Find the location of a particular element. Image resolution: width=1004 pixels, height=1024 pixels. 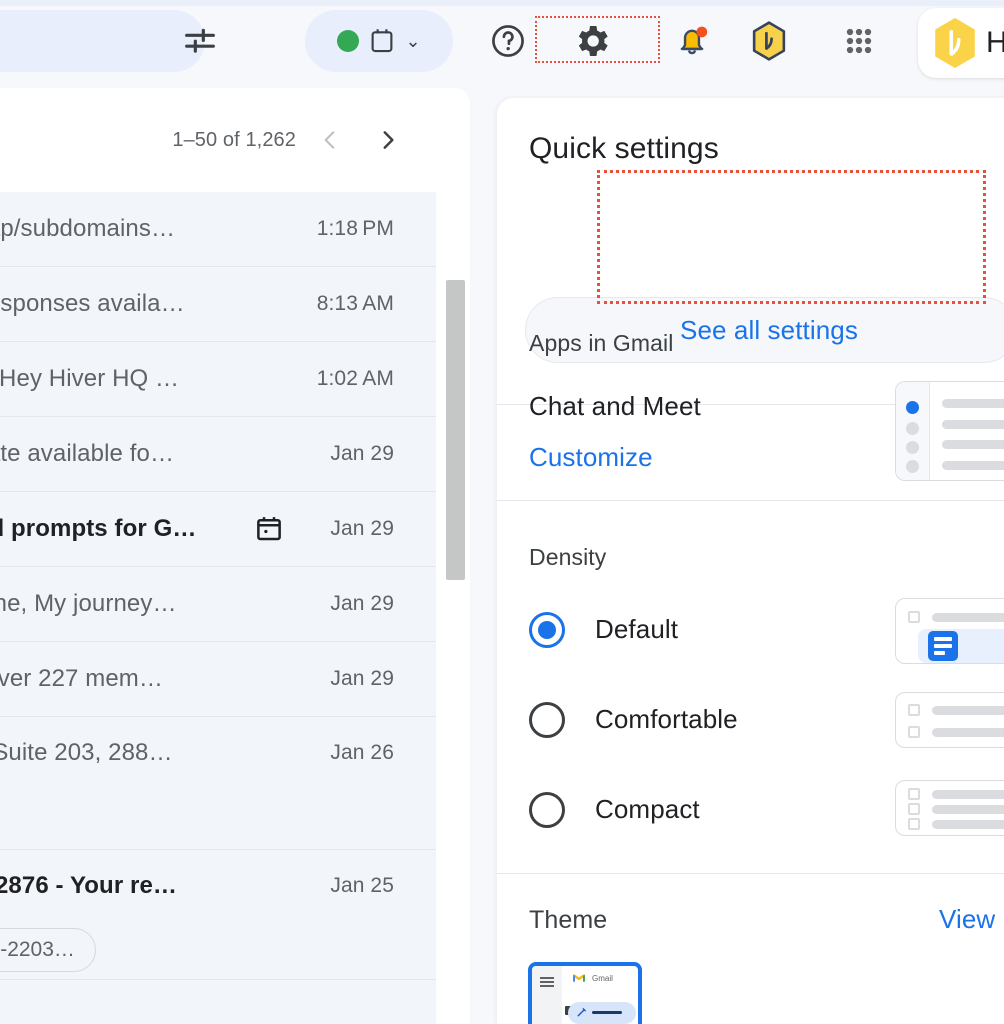

density-label-default: Default is located at coordinates (637, 629).